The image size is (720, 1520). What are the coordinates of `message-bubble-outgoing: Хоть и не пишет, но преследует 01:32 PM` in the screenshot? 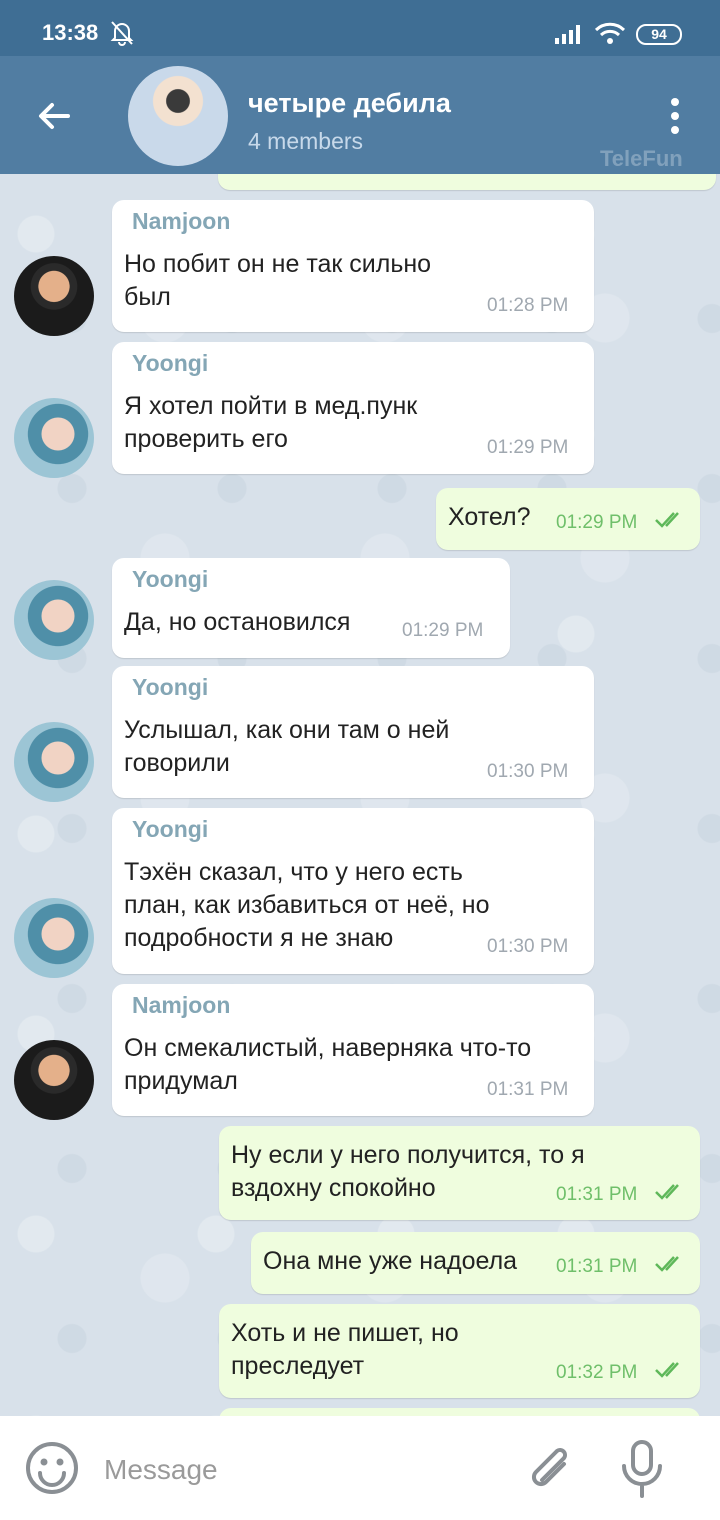 It's located at (459, 1351).